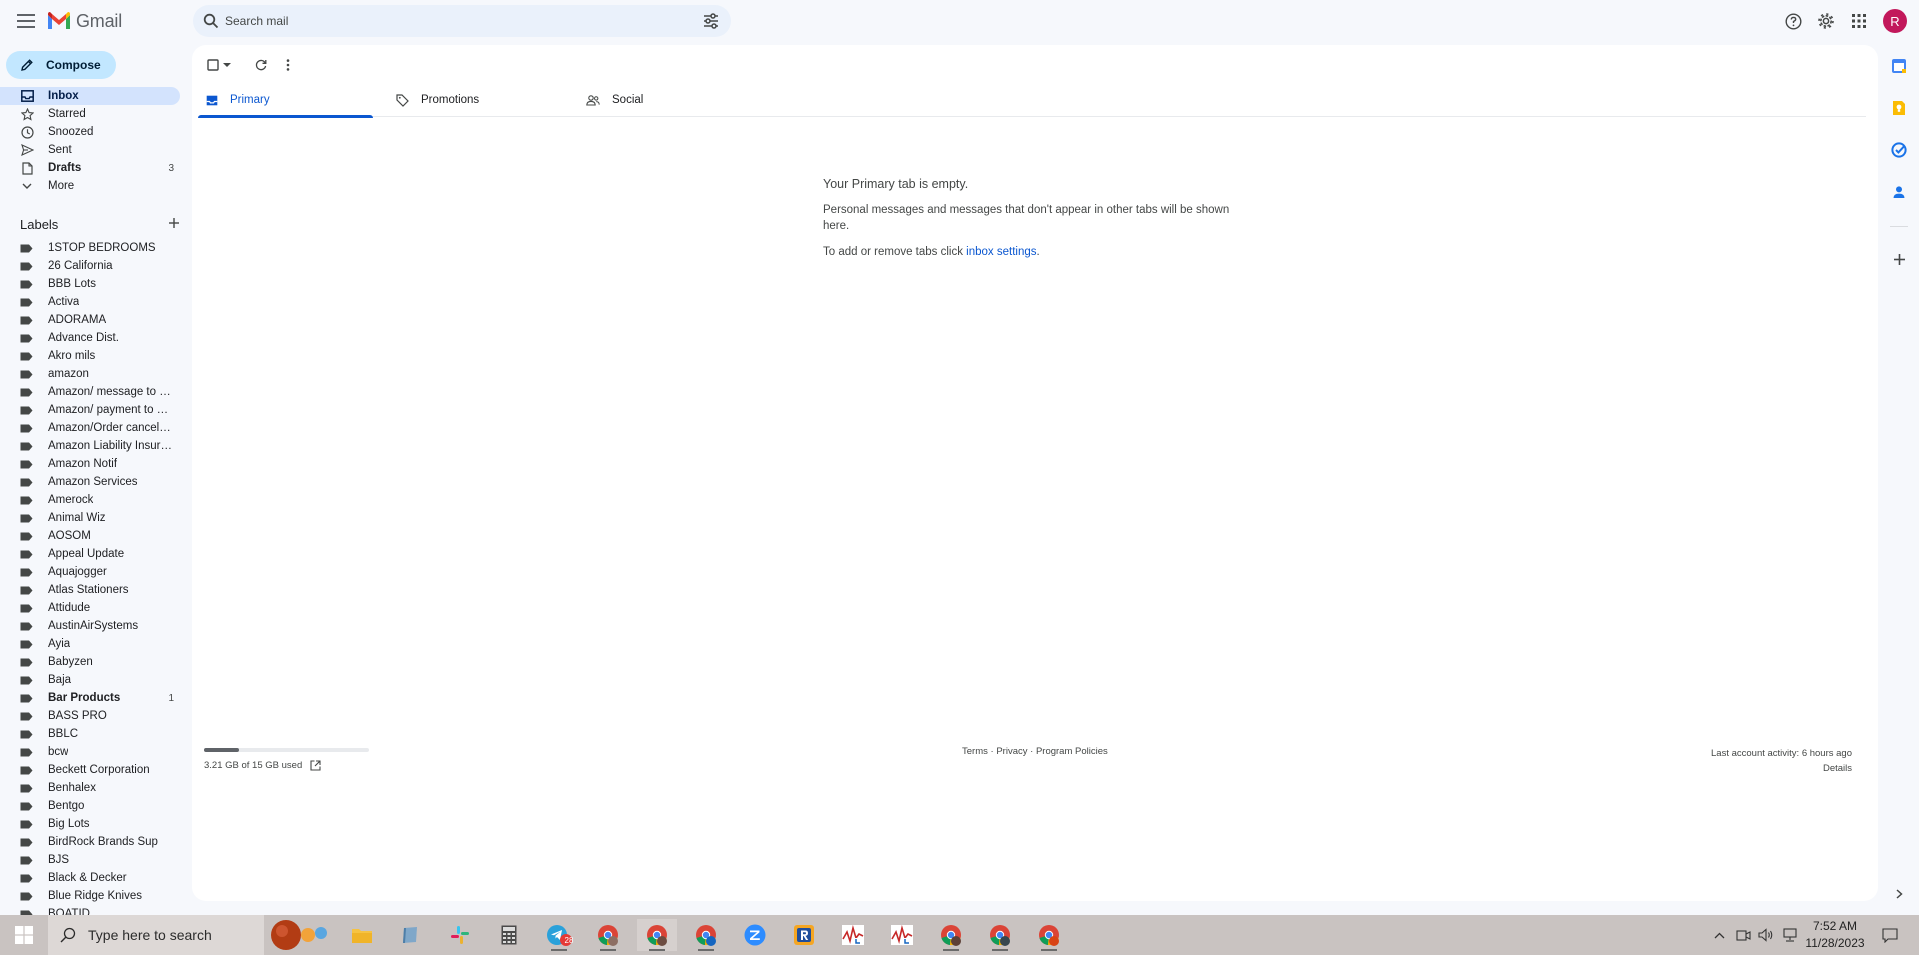 The image size is (1919, 955). What do you see at coordinates (1899, 66) in the screenshot?
I see `calendar-app-button` at bounding box center [1899, 66].